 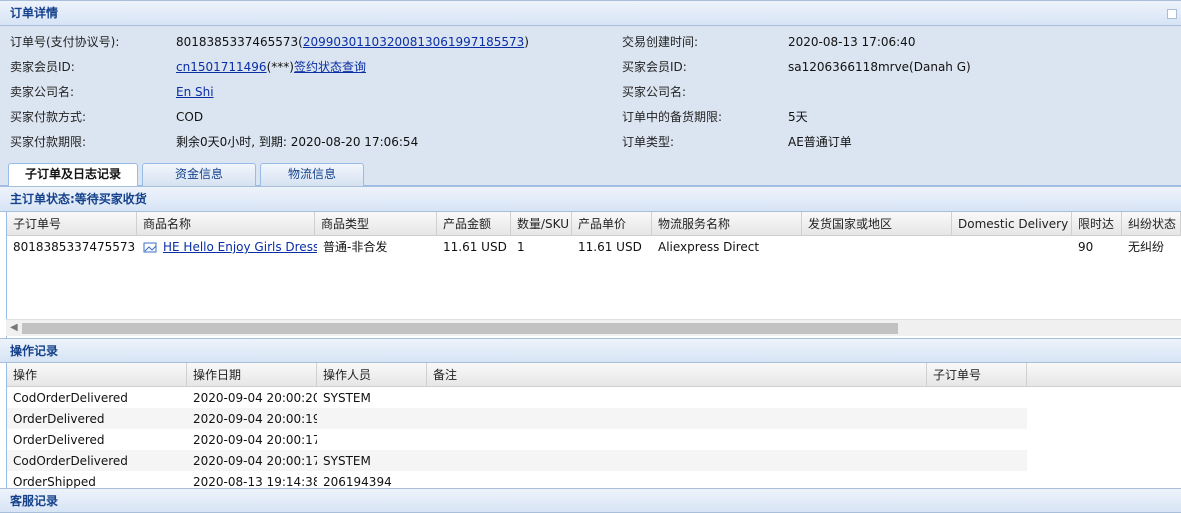 I want to click on payment-no-link: 20990301103200813061997185573, so click(x=413, y=42).